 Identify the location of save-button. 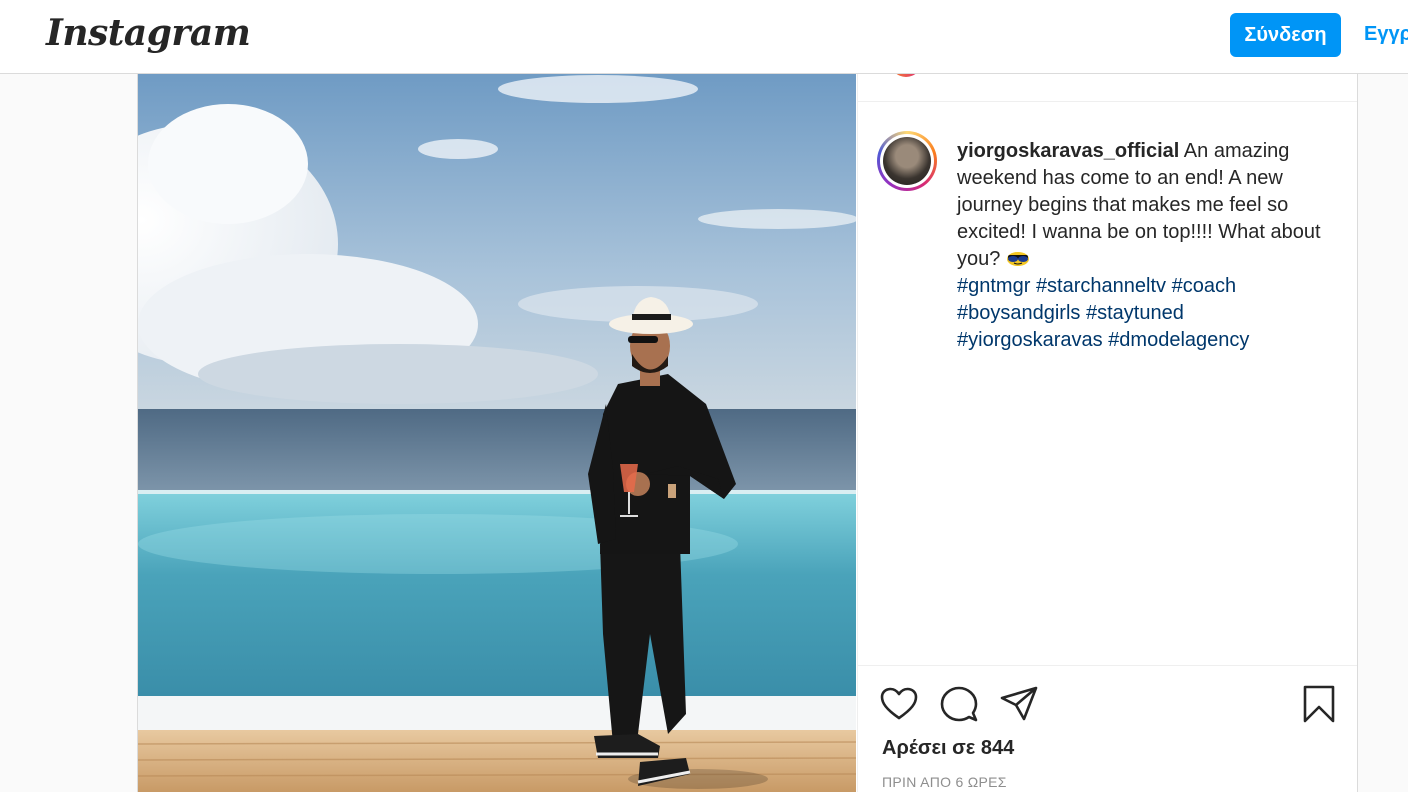
(1319, 704).